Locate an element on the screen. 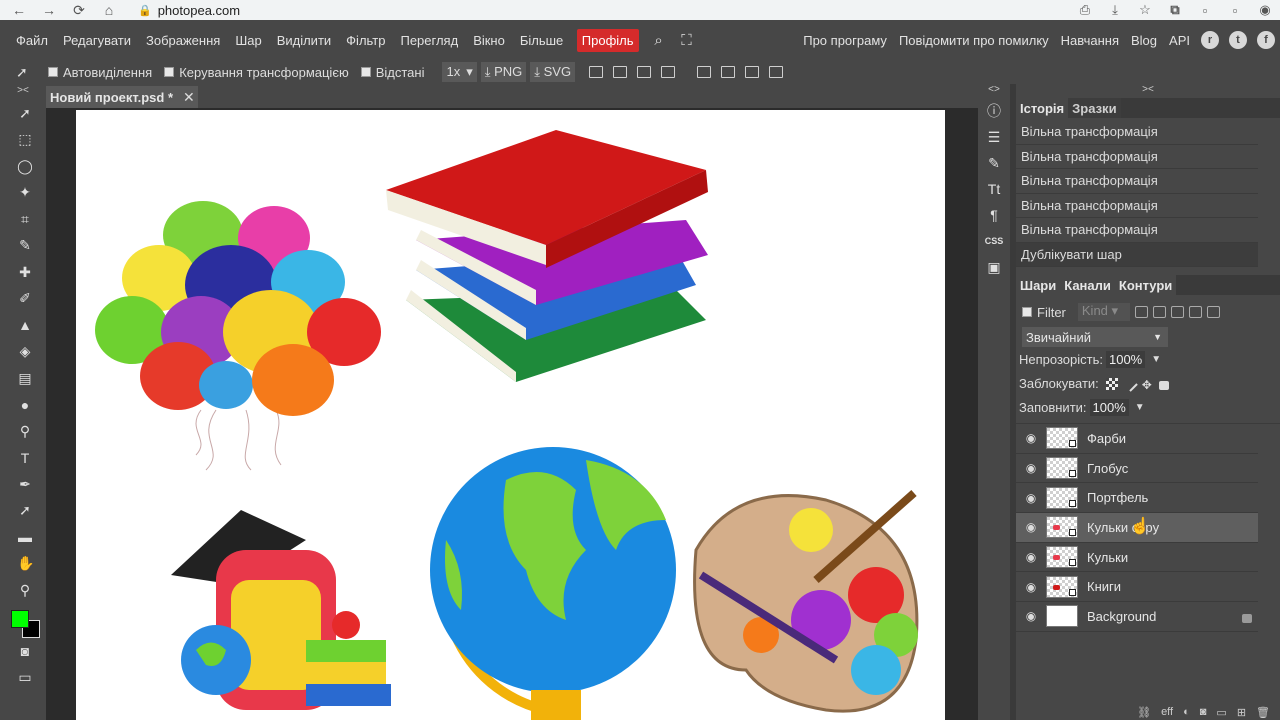 The image size is (1280, 720). blur-tool: ● is located at coordinates (23, 405).